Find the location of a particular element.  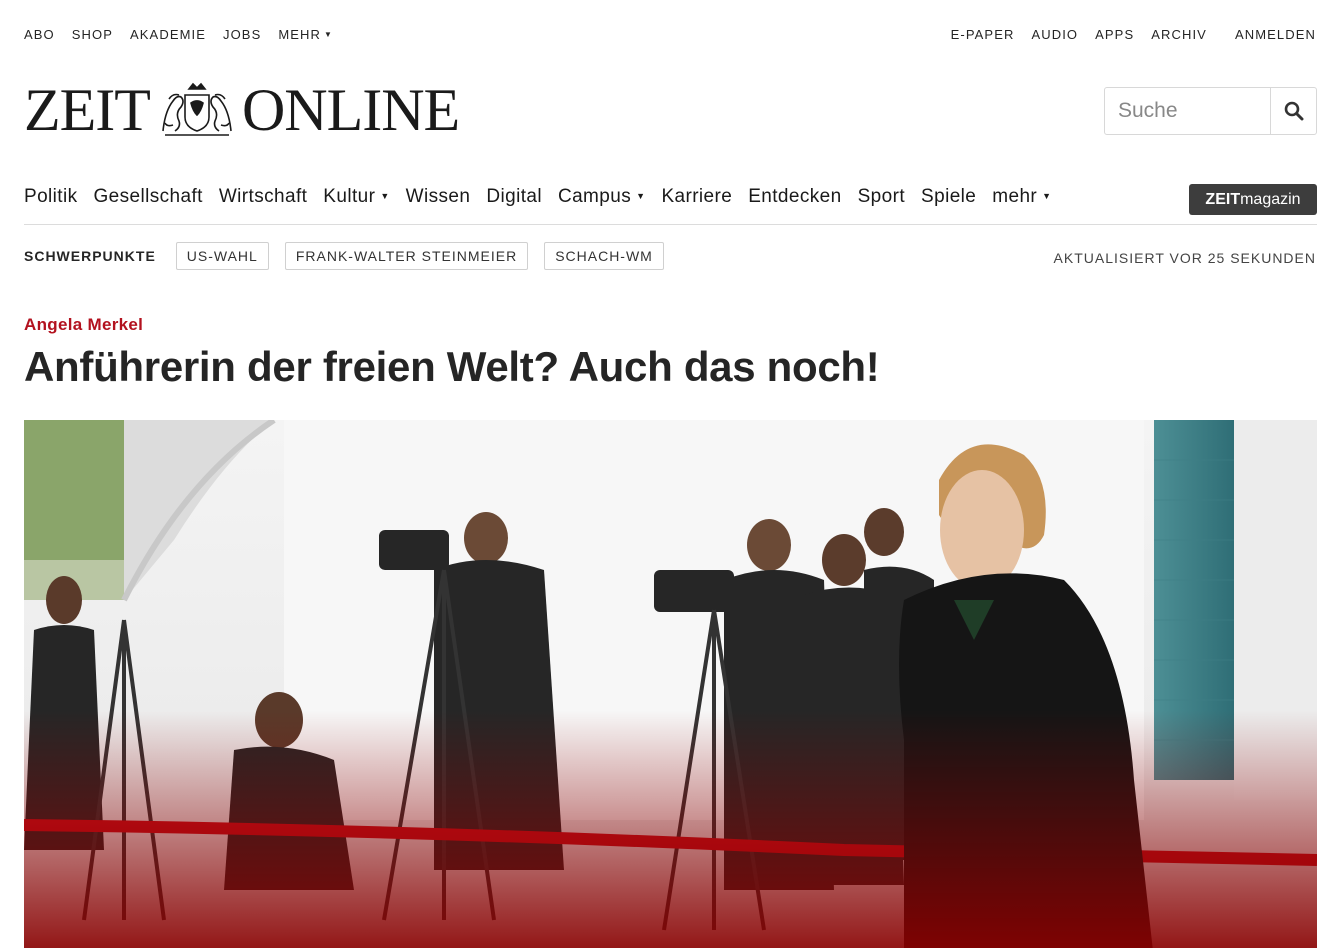

link-abo: ABO is located at coordinates (39, 34).